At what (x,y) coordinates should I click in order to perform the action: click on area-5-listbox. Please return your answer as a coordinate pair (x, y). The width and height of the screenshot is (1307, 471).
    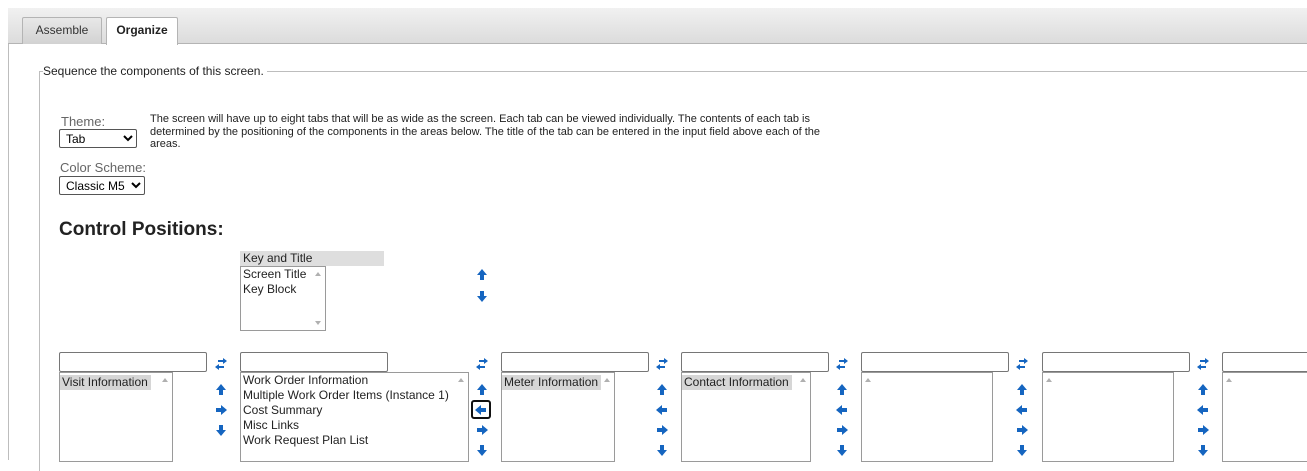
    Looking at the image, I should click on (927, 417).